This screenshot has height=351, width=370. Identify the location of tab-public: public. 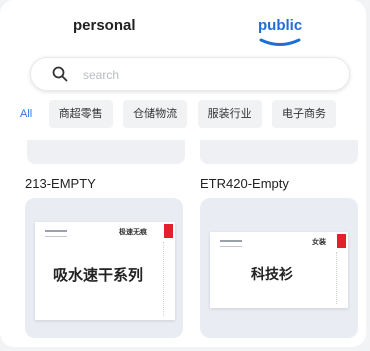
(280, 25).